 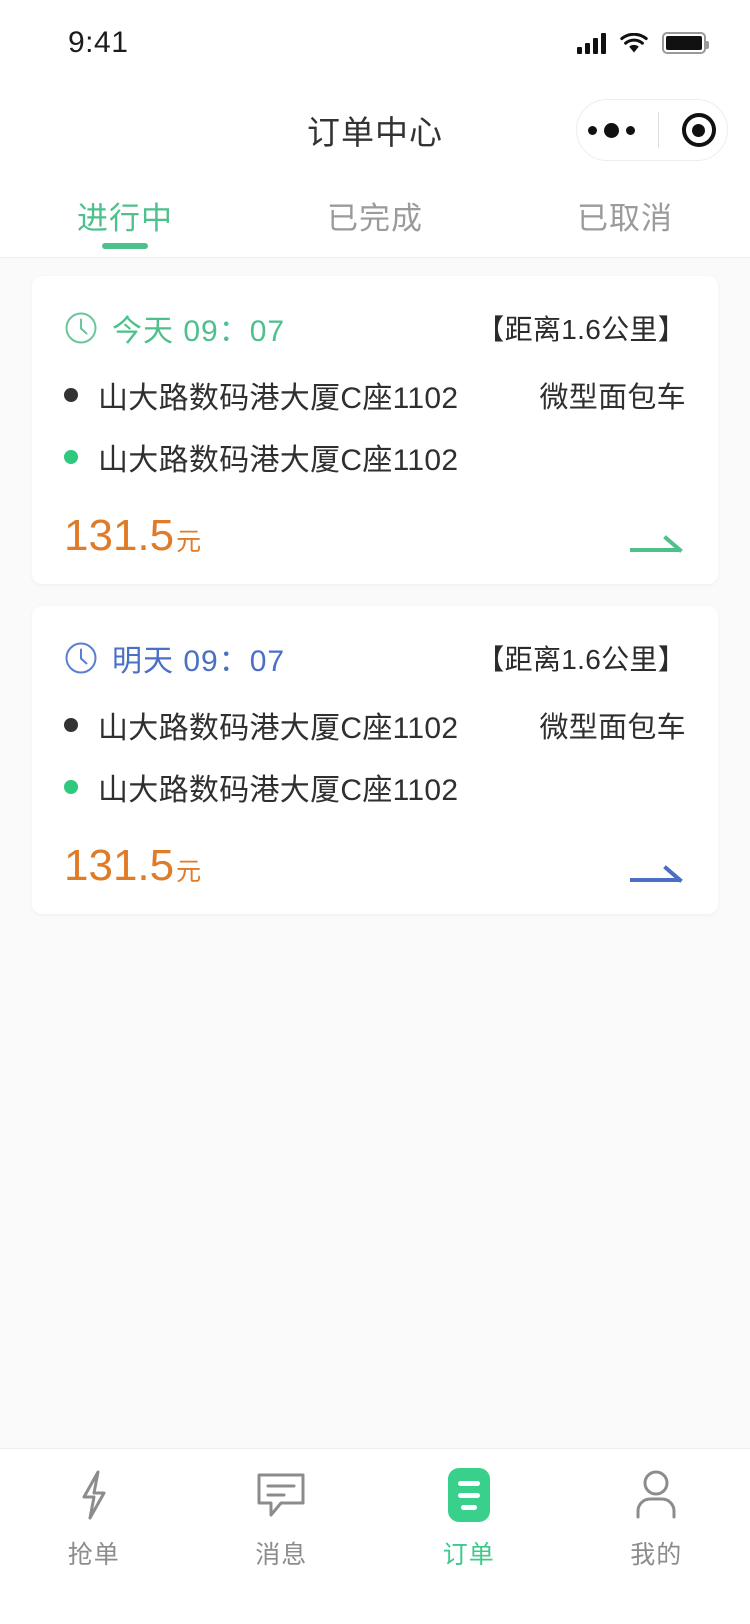 I want to click on order-time: 今天 09：07, so click(x=199, y=331).